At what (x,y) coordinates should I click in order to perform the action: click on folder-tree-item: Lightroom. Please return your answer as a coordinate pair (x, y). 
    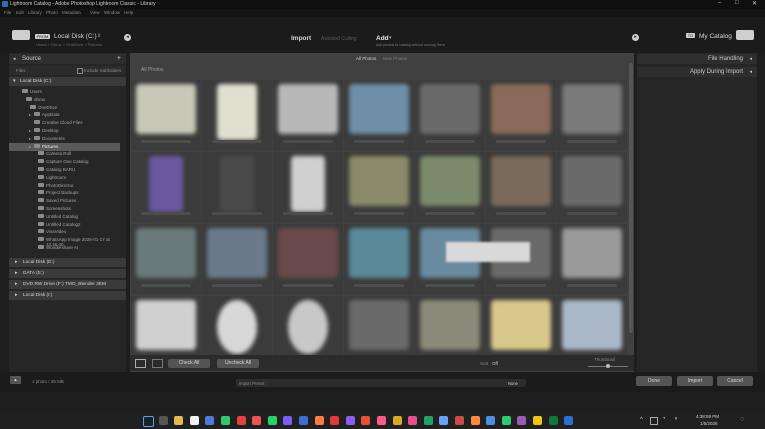
    Looking at the image, I should click on (67, 178).